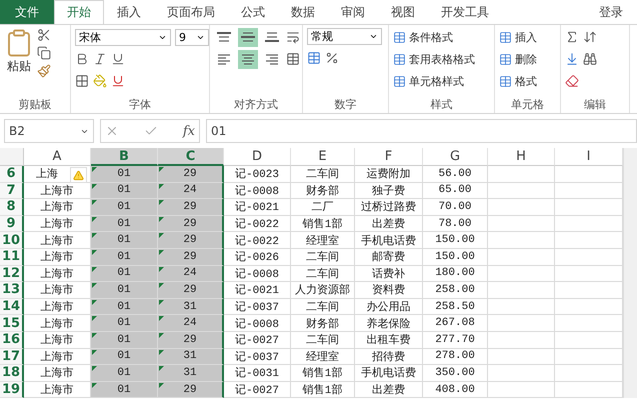  What do you see at coordinates (100, 59) in the screenshot?
I see `italic-icon` at bounding box center [100, 59].